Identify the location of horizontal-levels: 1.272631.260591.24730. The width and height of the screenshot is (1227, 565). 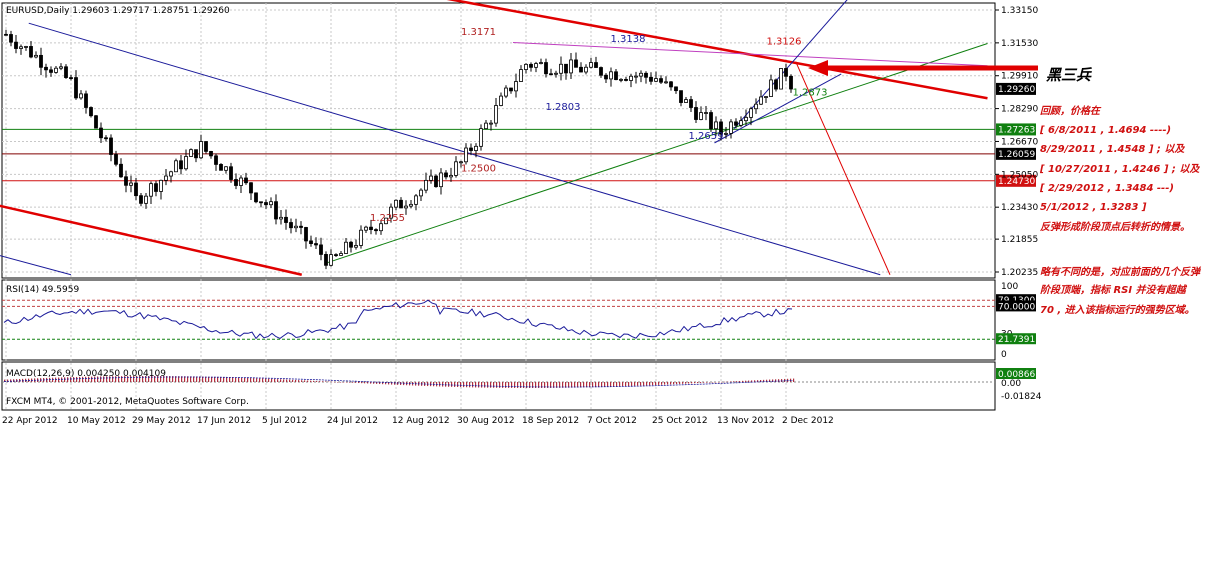
(519, 155).